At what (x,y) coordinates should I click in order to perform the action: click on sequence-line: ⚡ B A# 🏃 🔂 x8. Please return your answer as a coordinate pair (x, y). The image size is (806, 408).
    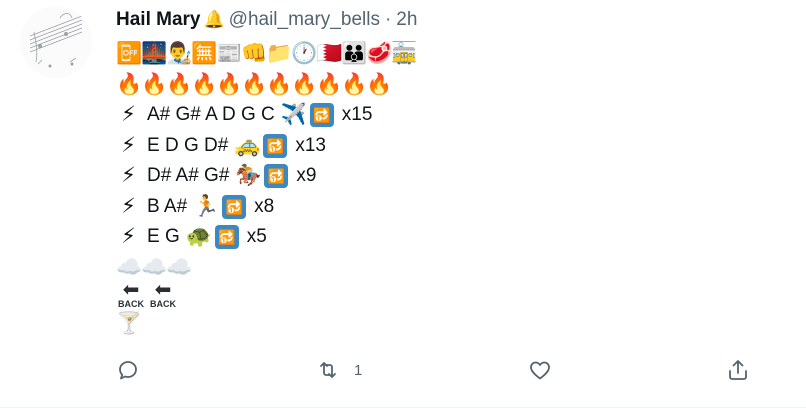
    Looking at the image, I should click on (456, 207).